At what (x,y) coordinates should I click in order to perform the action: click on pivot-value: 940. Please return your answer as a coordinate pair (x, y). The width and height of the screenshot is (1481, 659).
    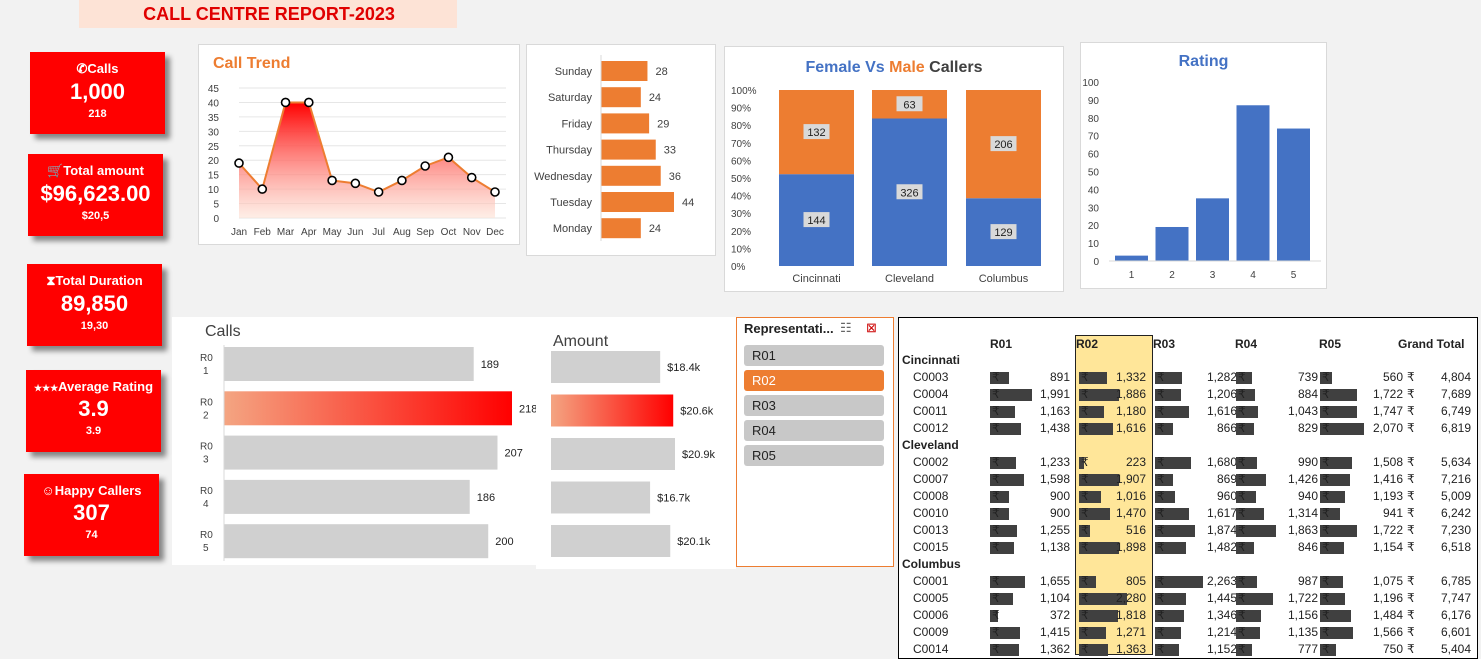
    Looking at the image, I should click on (1307, 496).